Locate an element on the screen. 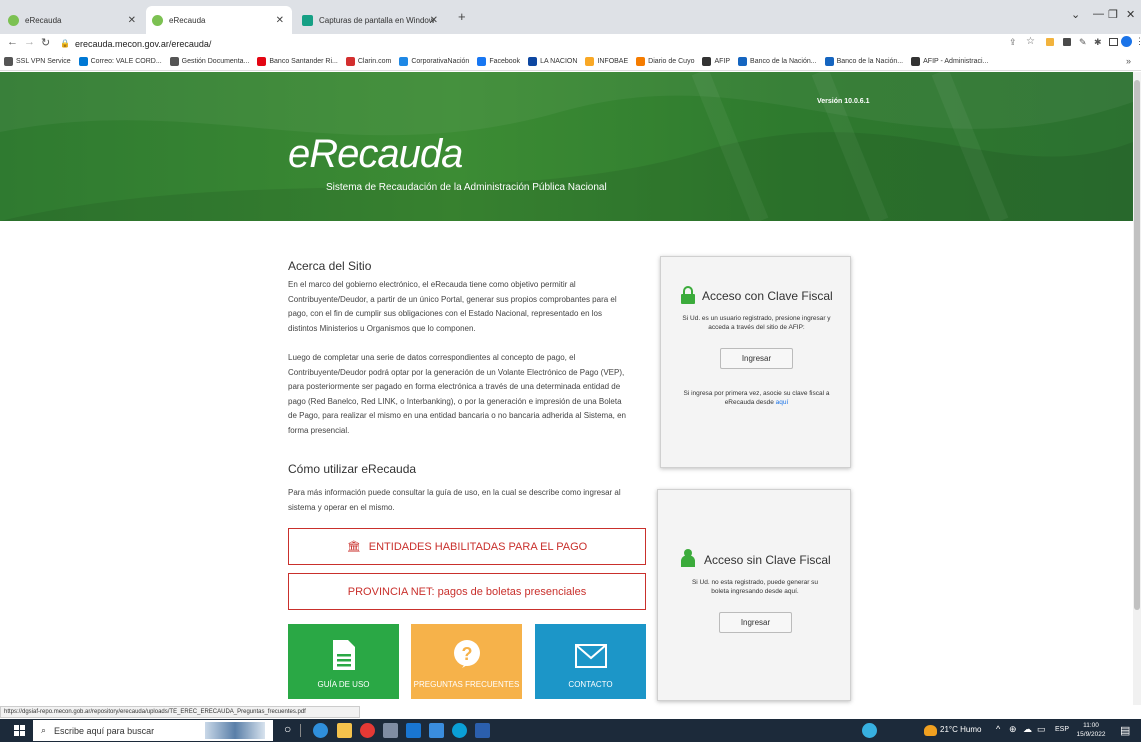 Image resolution: width=1141 pixels, height=742 pixels. tab-erecauda-1: eRecauda ✕ is located at coordinates (73, 20).